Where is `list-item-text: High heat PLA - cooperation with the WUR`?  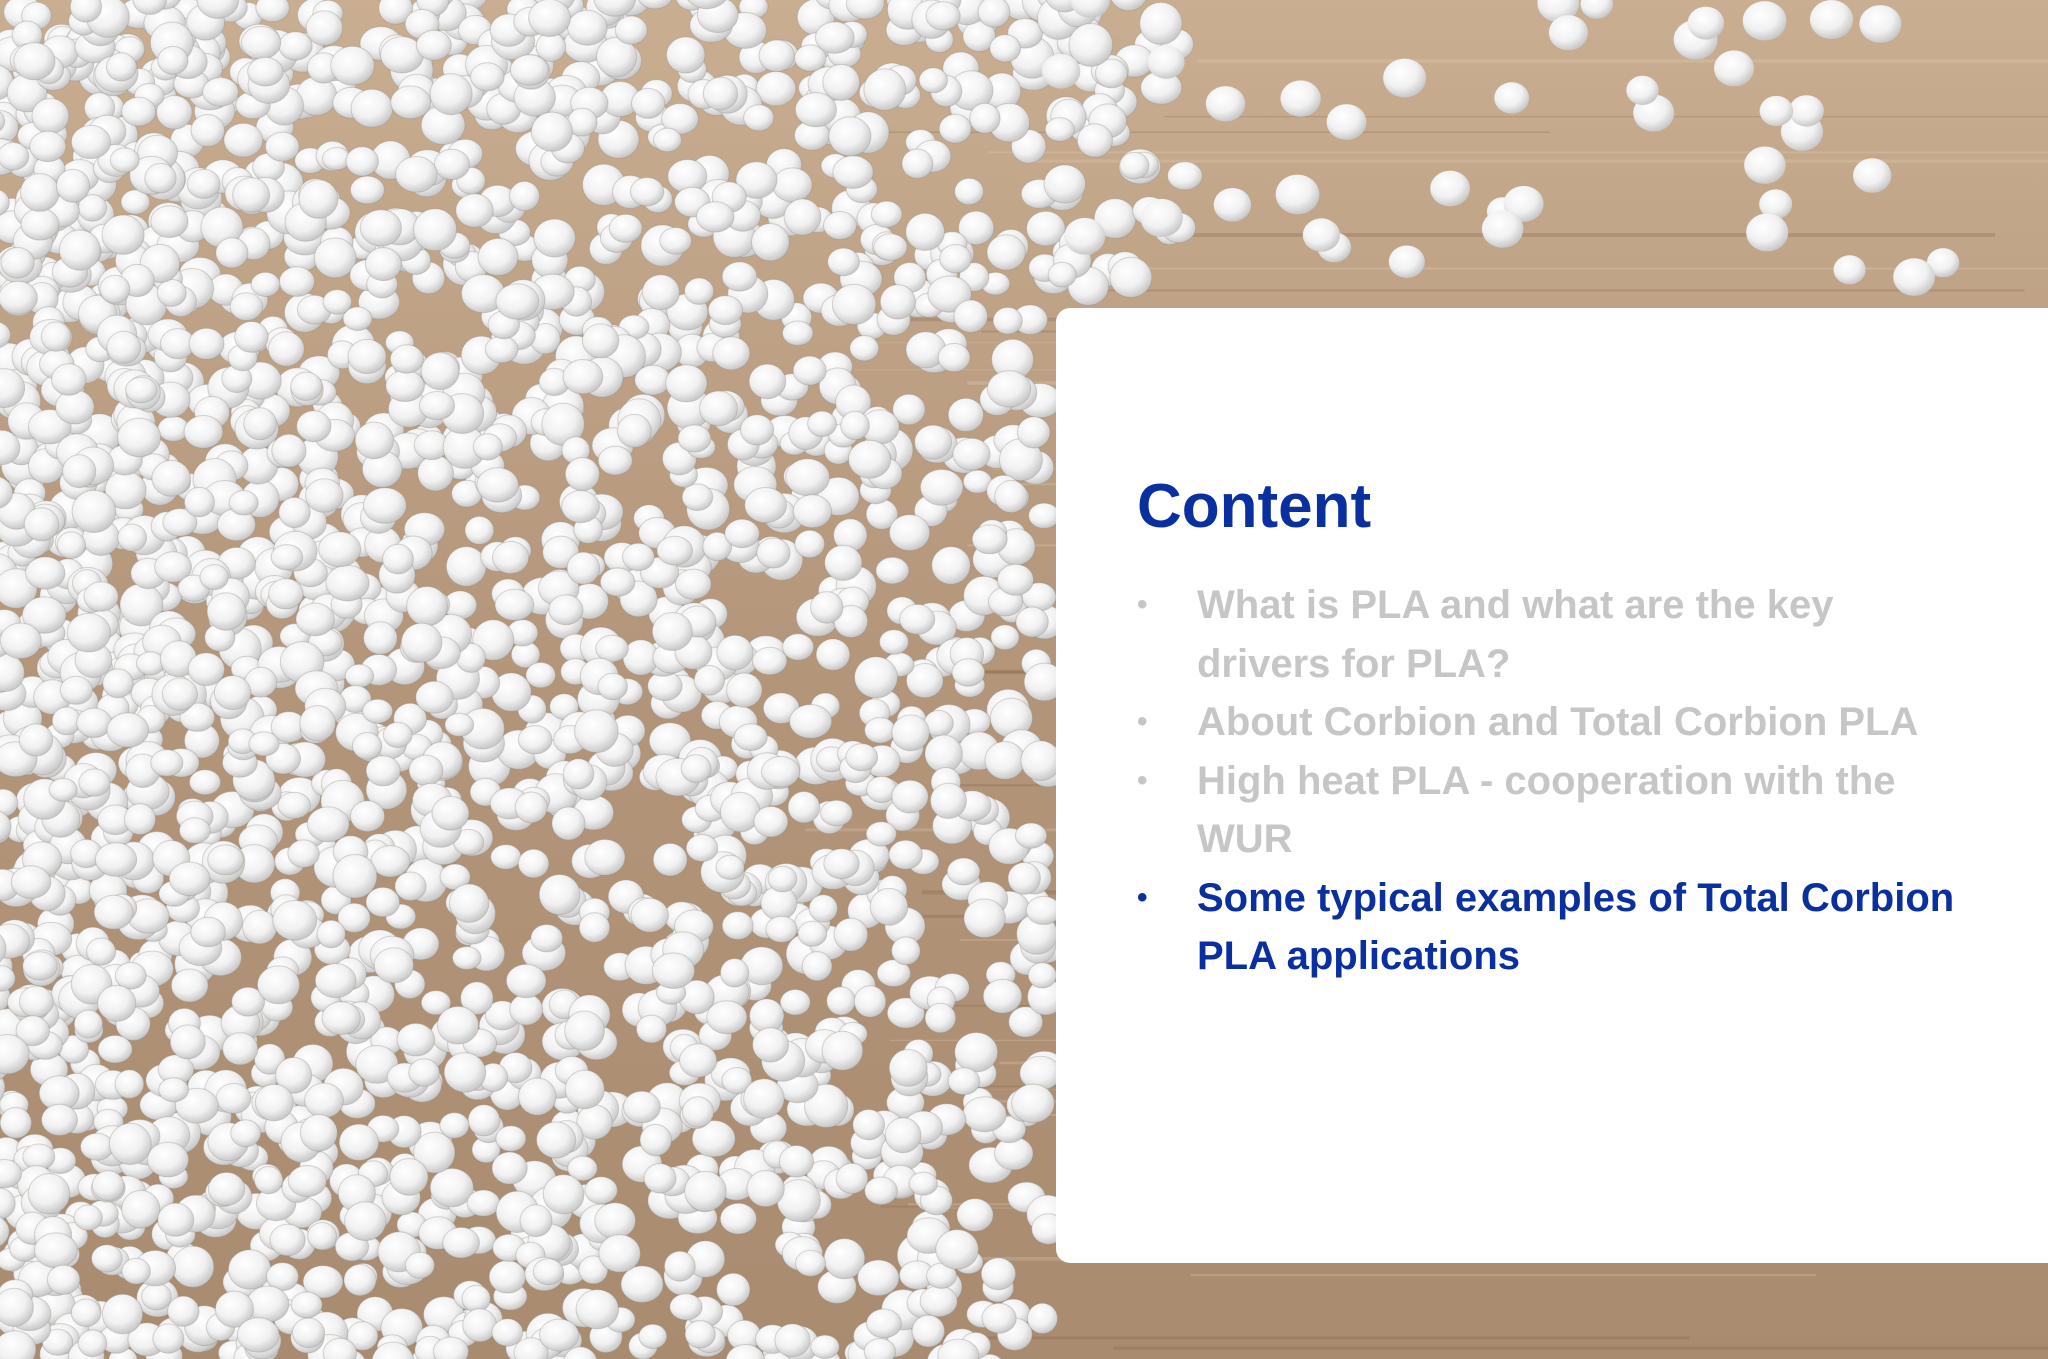 list-item-text: High heat PLA - cooperation with the WUR is located at coordinates (1546, 810).